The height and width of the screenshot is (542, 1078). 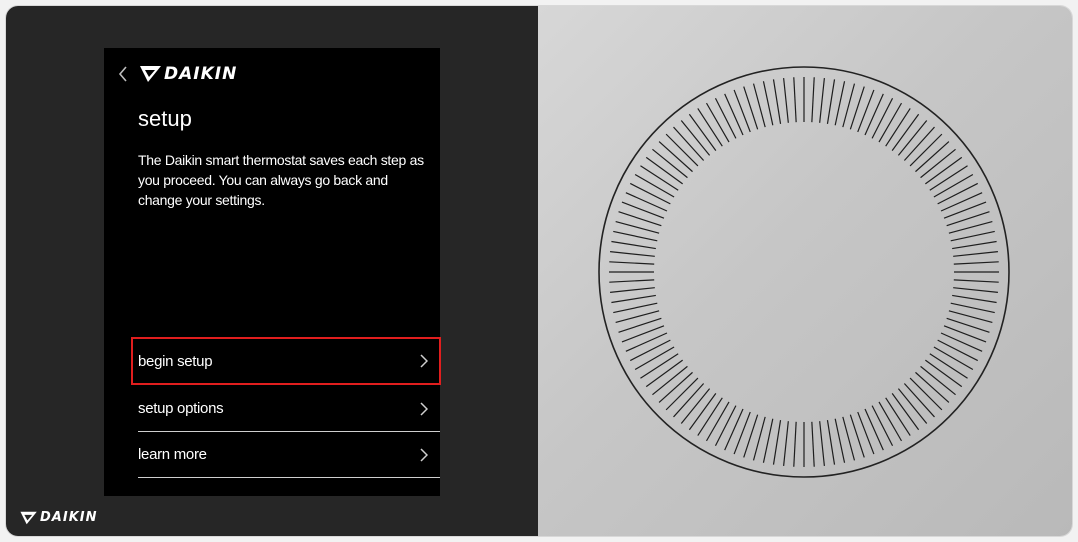 I want to click on back-button, so click(x=123, y=74).